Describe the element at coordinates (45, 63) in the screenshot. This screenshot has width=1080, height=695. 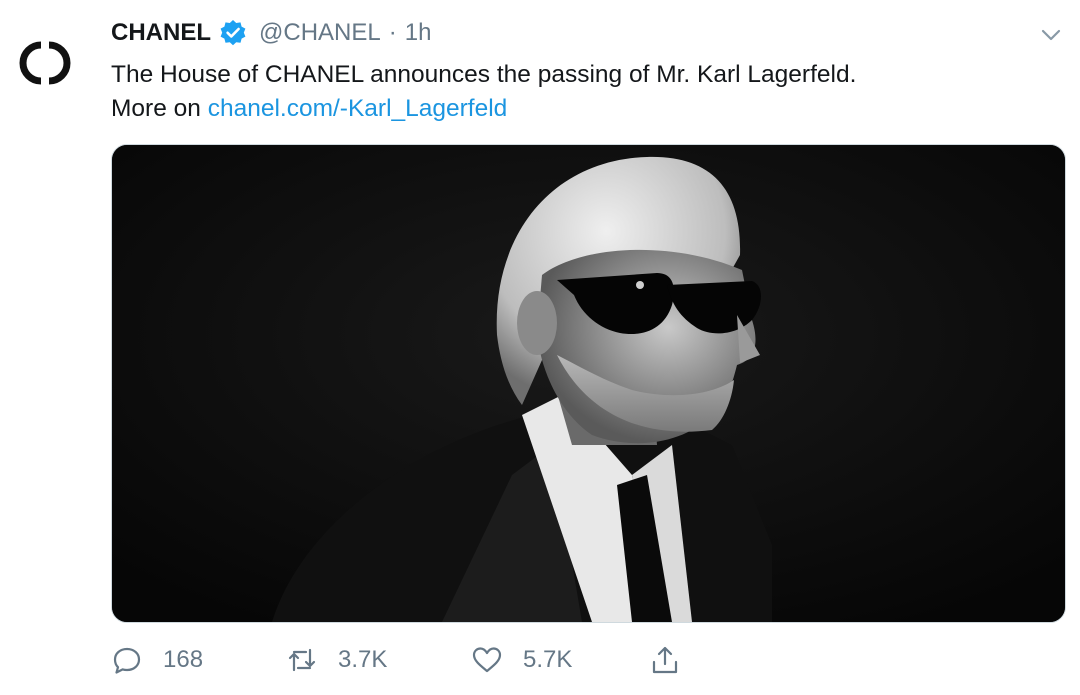
I see `chanel-cc-logo-icon` at that location.